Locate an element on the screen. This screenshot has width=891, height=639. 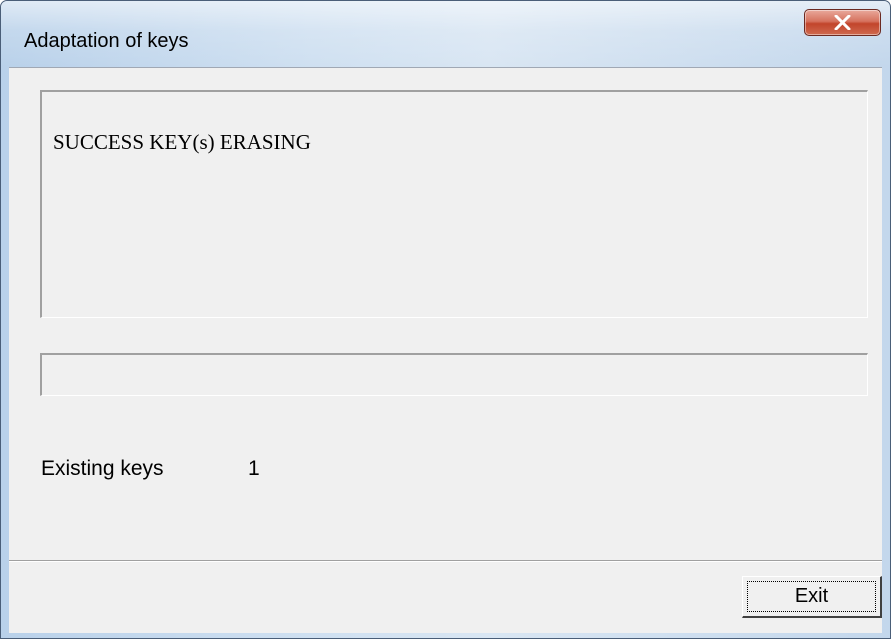
close-x-icon is located at coordinates (842, 22).